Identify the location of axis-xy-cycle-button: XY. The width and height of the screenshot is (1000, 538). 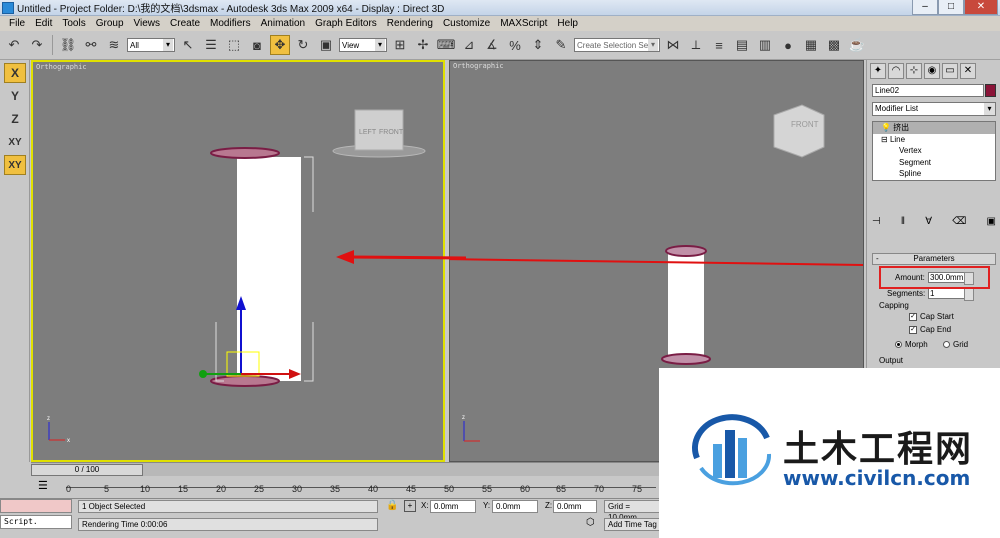
(15, 165).